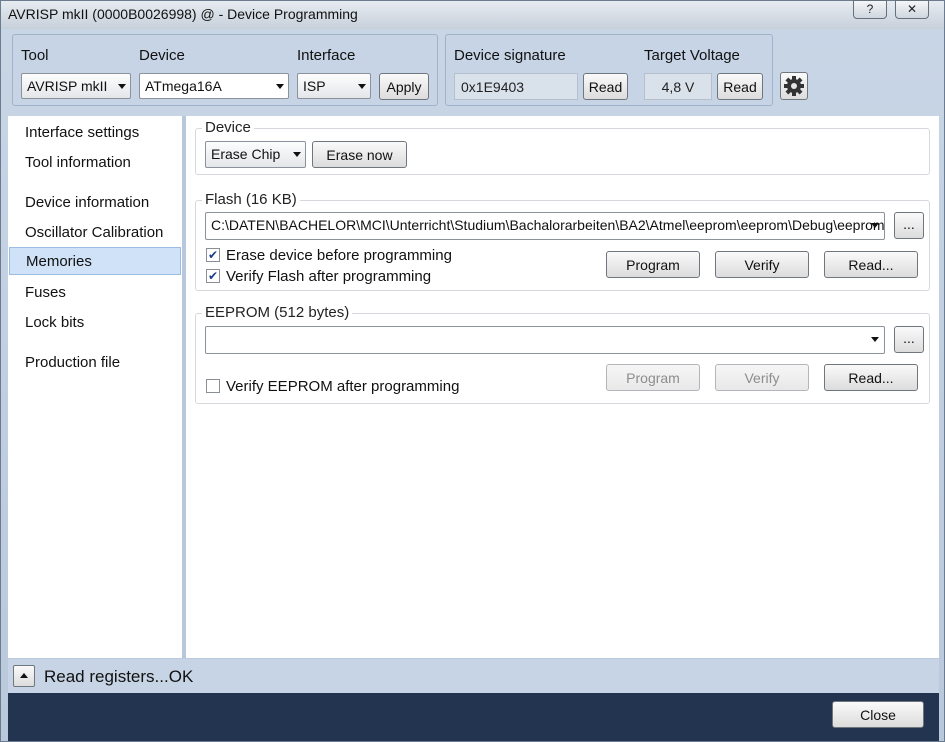 The image size is (945, 742). What do you see at coordinates (692, 55) in the screenshot?
I see `target-voltage-label: Target Voltage` at bounding box center [692, 55].